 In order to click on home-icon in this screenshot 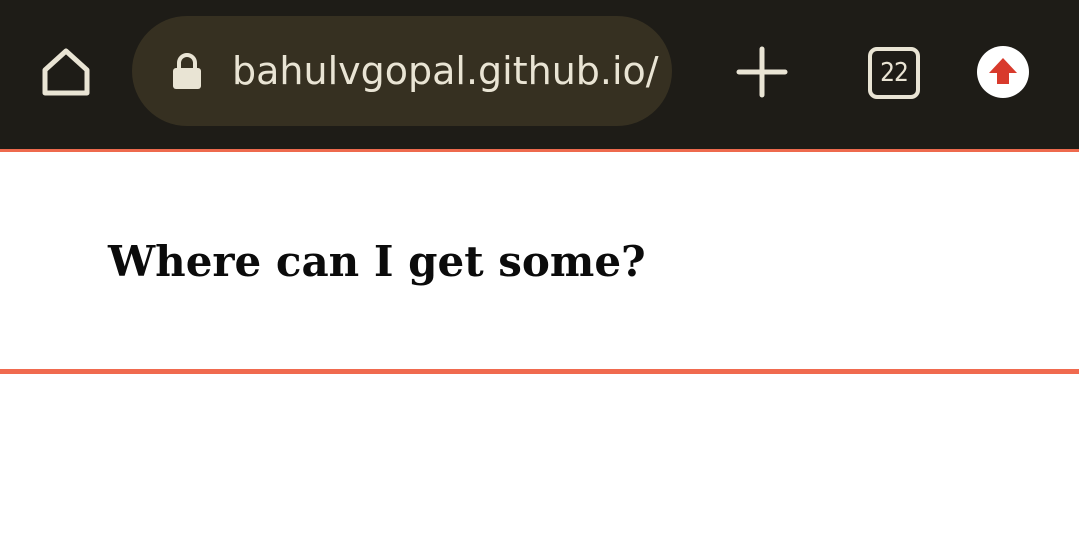, I will do `click(66, 72)`.